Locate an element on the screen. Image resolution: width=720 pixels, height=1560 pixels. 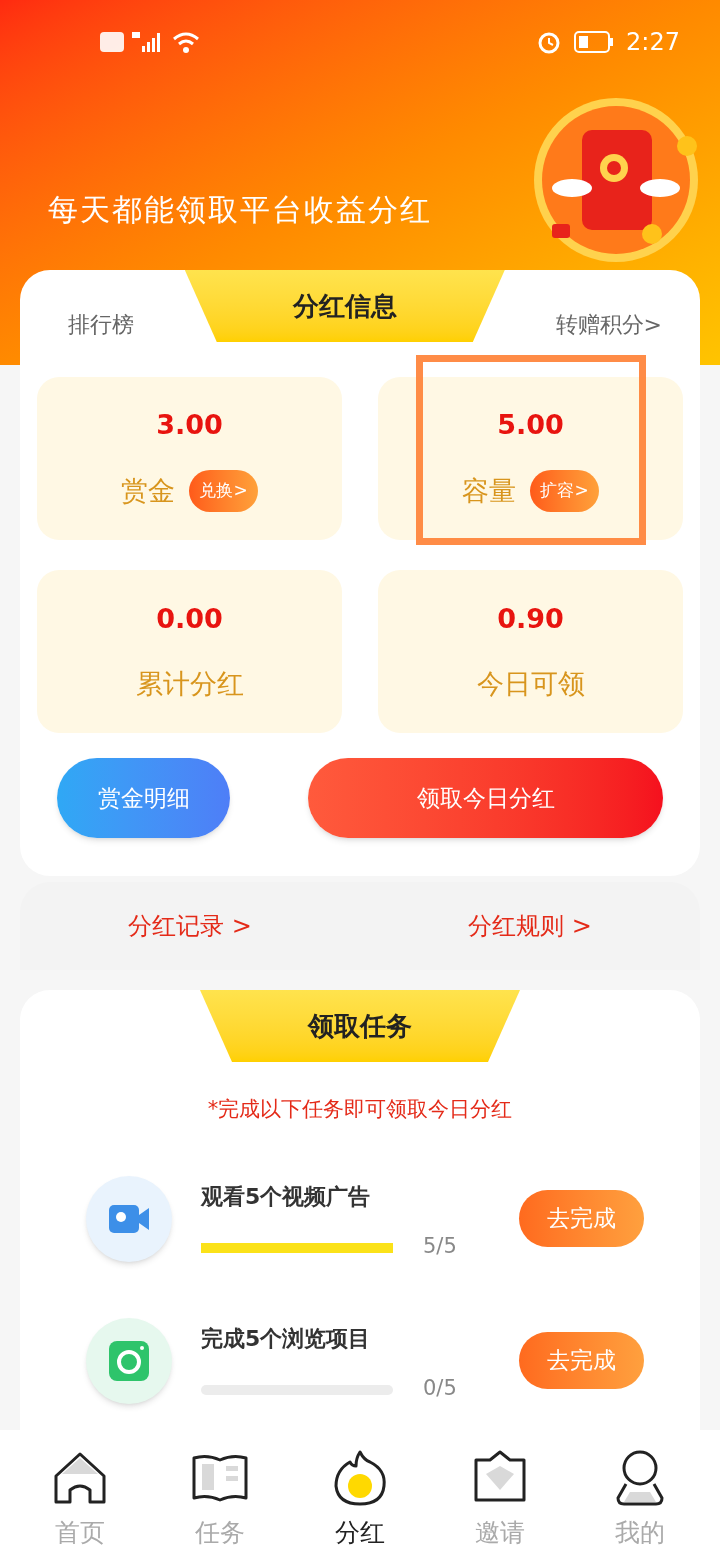
stat-action-button: 扩容> is located at coordinates (564, 490).